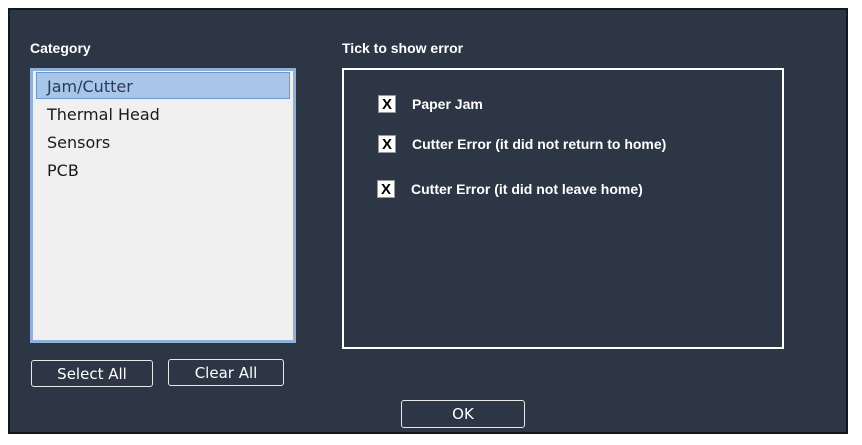 The height and width of the screenshot is (445, 862). What do you see at coordinates (403, 48) in the screenshot?
I see `errors-heading: Tick to show error` at bounding box center [403, 48].